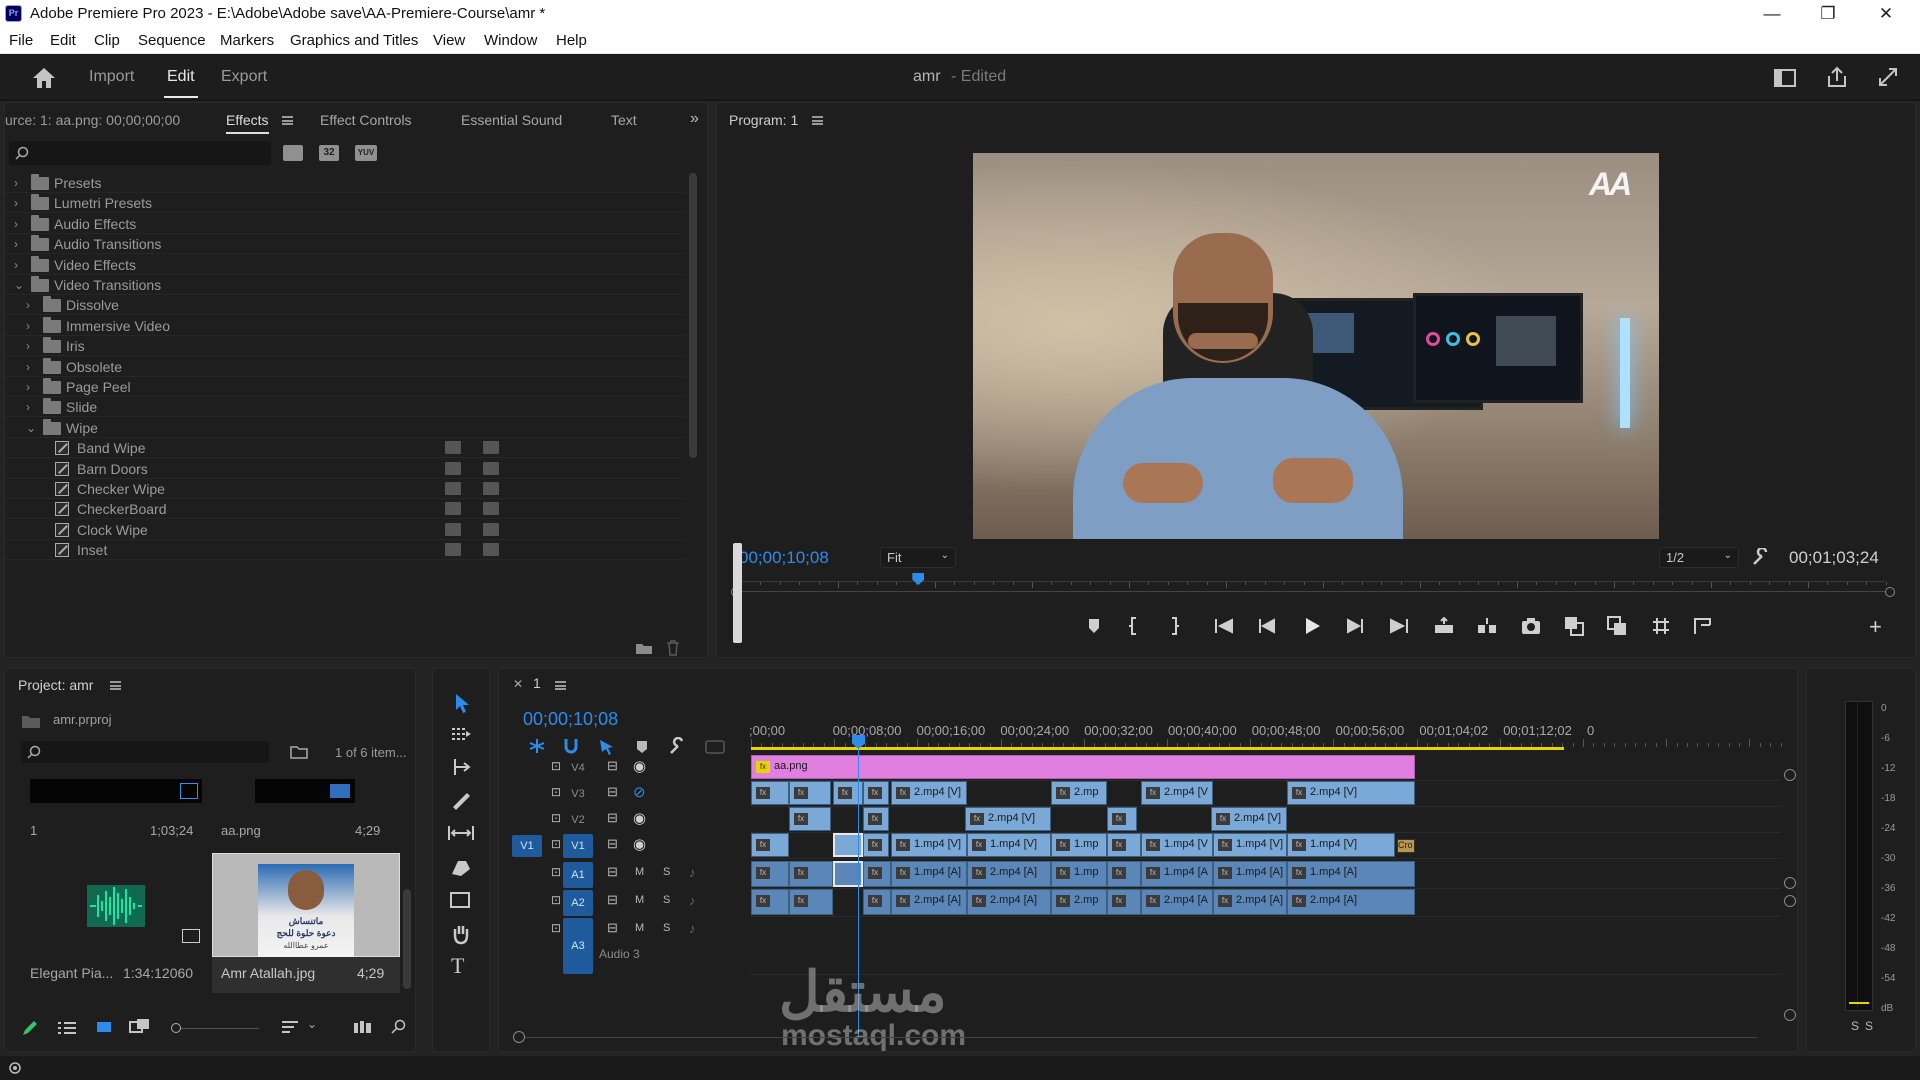 This screenshot has width=1920, height=1080. Describe the element at coordinates (1875, 627) in the screenshot. I see `add-button-icon: +` at that location.